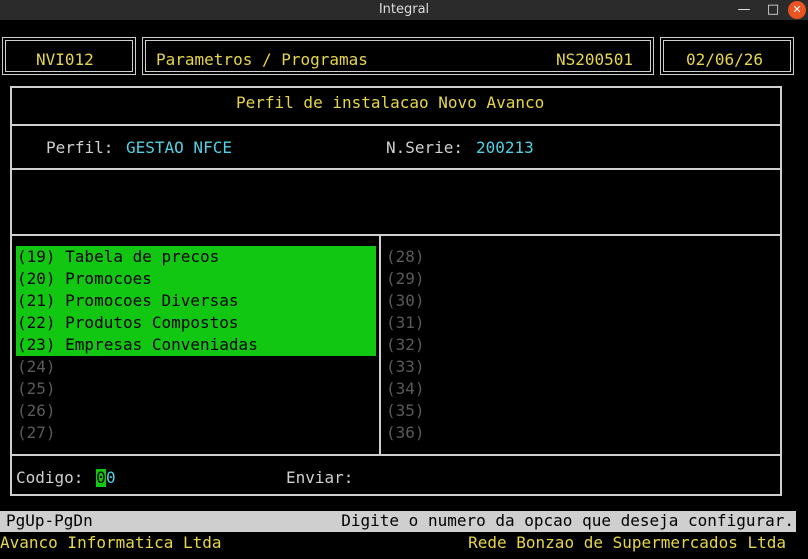 The width and height of the screenshot is (808, 559). I want to click on menu-option-23: (23) Empresas Conveniadas, so click(137, 345).